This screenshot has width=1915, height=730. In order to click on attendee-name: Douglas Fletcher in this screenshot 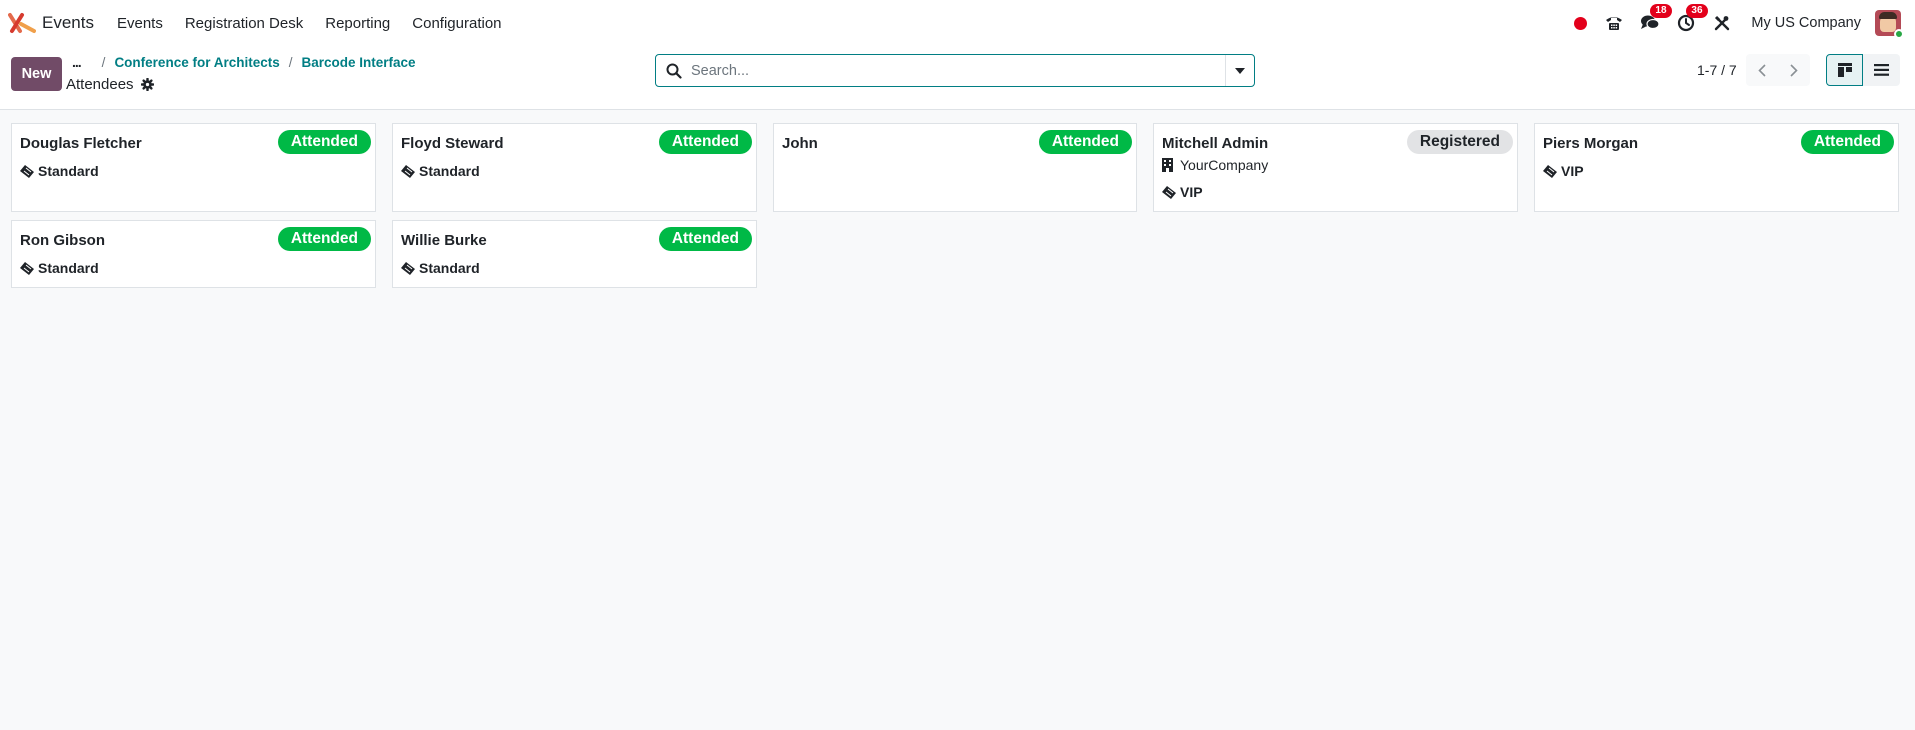, I will do `click(81, 143)`.